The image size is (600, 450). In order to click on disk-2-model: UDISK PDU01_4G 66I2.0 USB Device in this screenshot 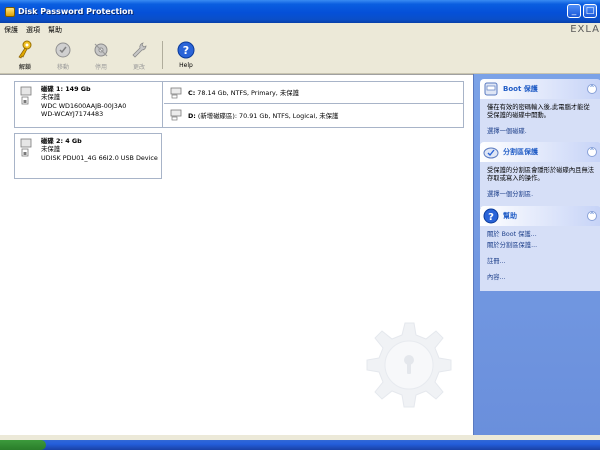, I will do `click(99, 157)`.